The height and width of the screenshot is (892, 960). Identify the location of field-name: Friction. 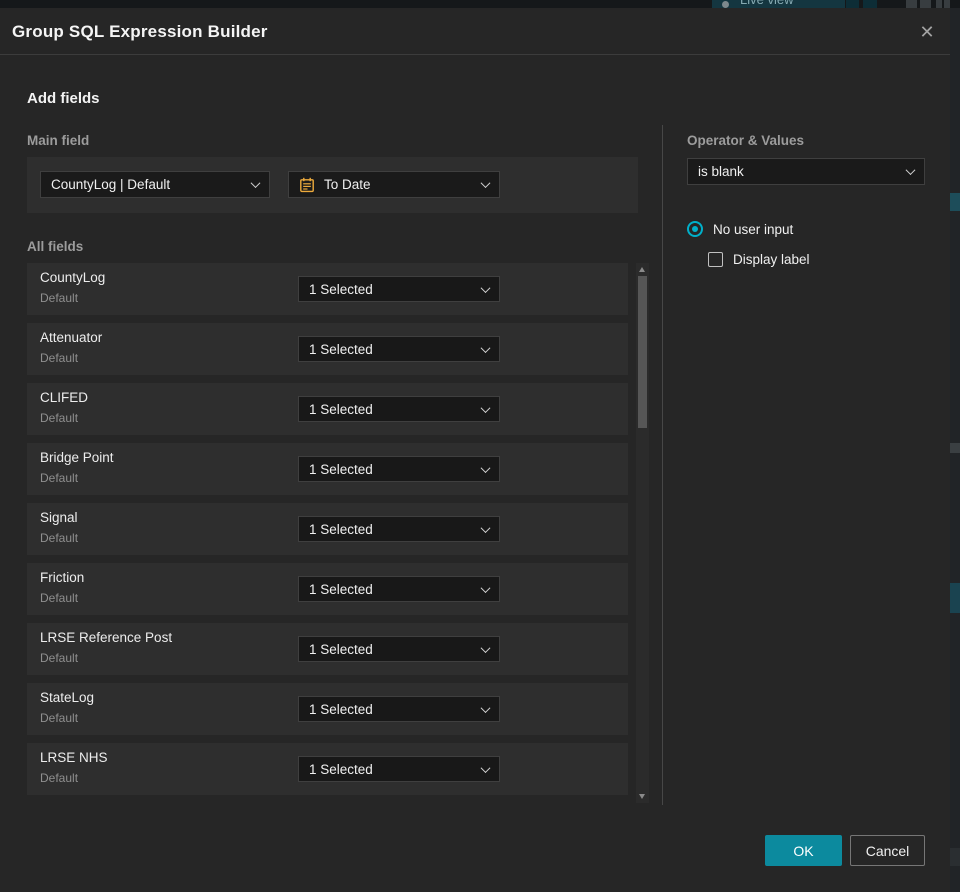
(62, 577).